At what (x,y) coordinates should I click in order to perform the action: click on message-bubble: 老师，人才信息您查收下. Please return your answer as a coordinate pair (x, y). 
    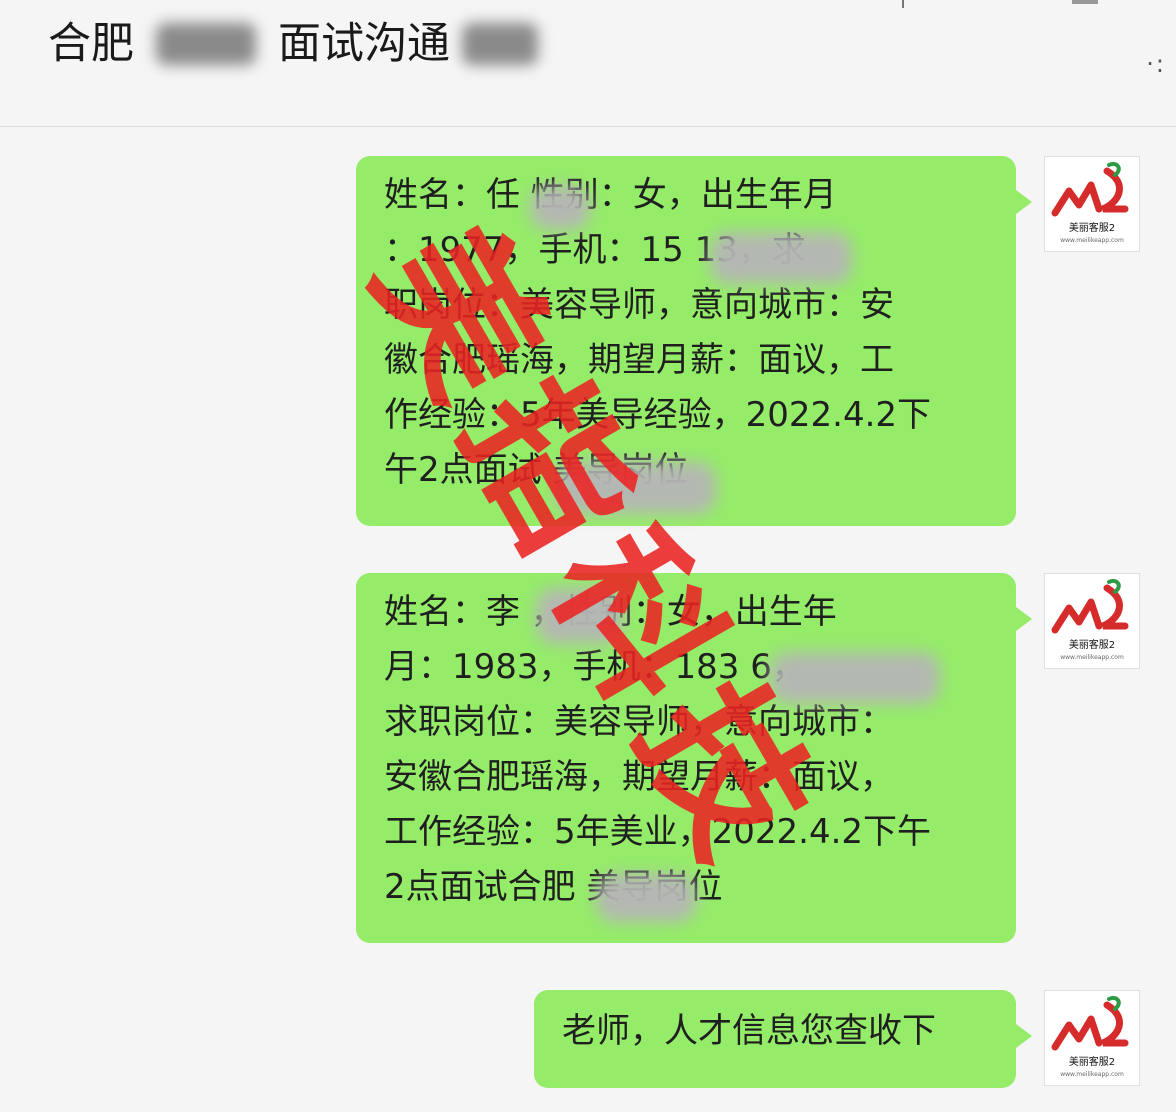
    Looking at the image, I should click on (783, 1039).